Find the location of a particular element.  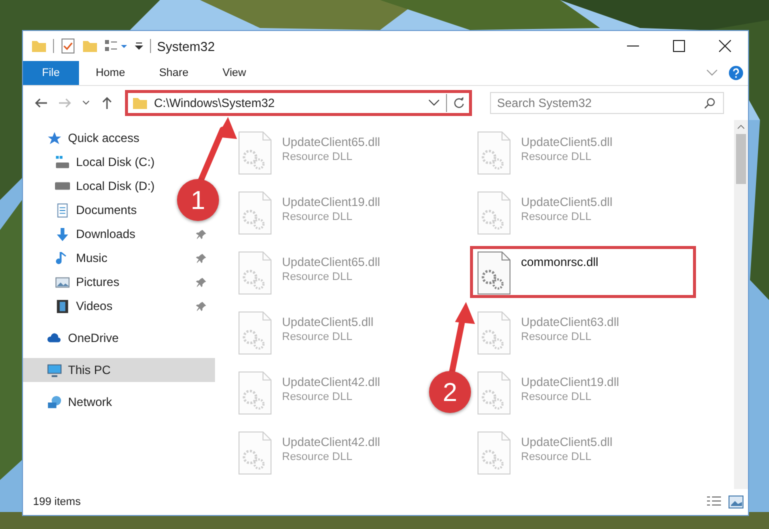

ribbon-tab: File is located at coordinates (51, 73).